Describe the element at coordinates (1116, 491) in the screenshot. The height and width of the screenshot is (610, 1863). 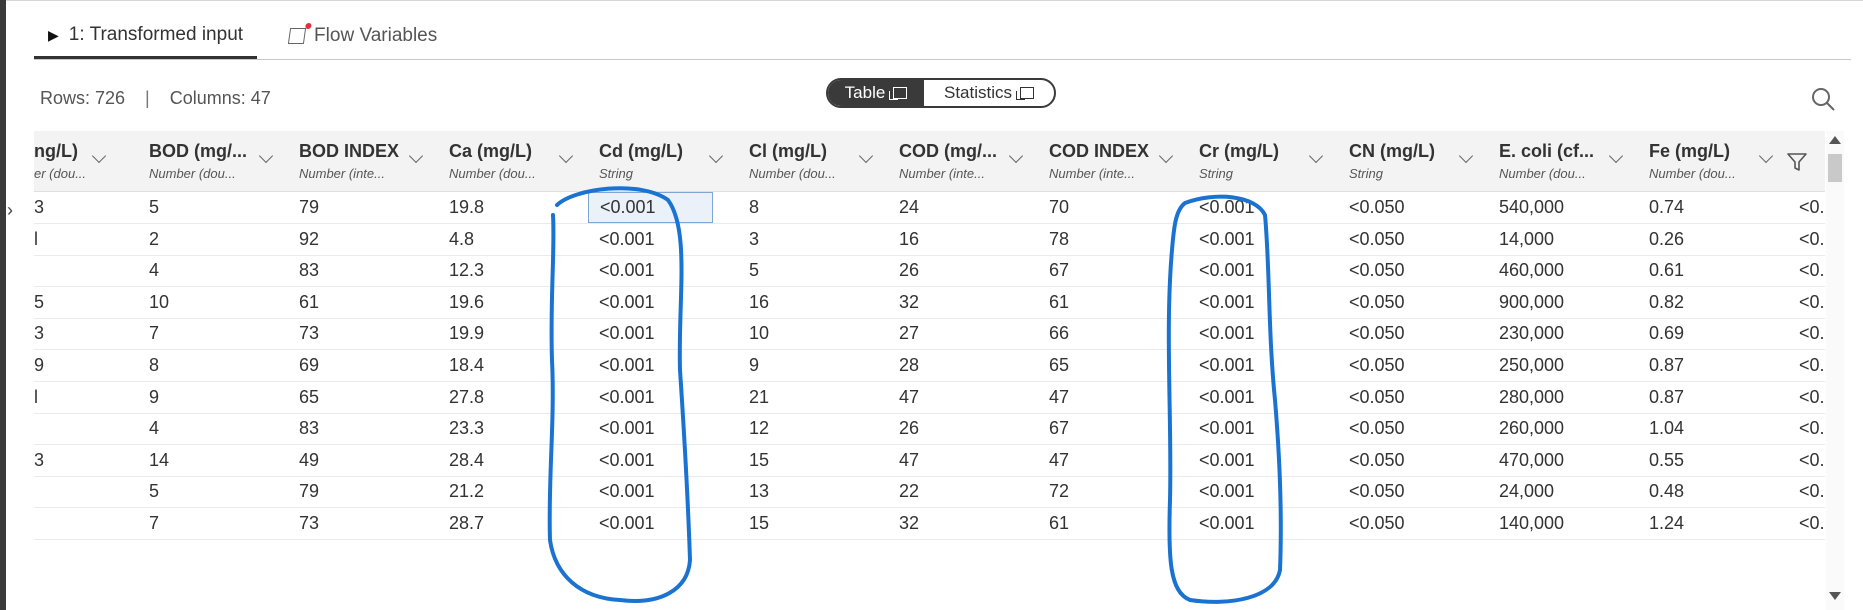
I see `table-cell: 72` at that location.